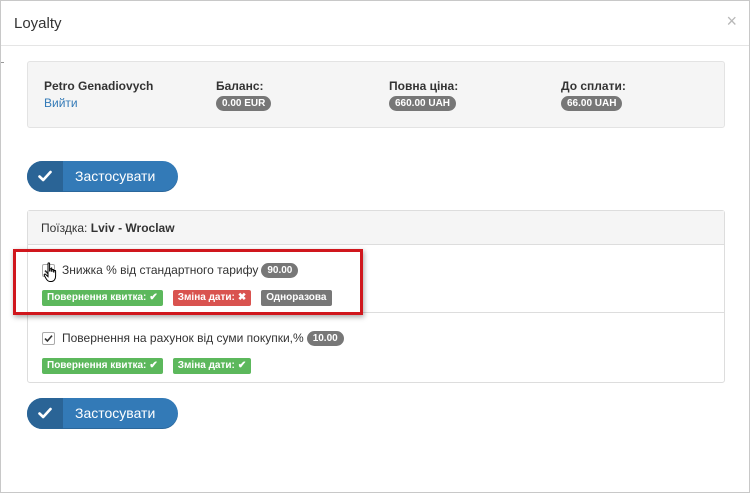 This screenshot has height=493, width=750. I want to click on trip-title: Поїздка: Lviv - Wroclaw, so click(108, 228).